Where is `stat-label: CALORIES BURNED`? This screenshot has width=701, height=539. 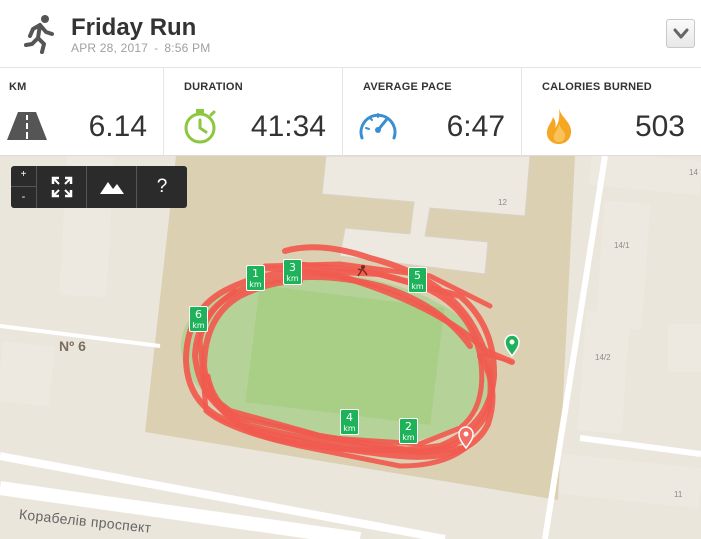
stat-label: CALORIES BURNED is located at coordinates (597, 87).